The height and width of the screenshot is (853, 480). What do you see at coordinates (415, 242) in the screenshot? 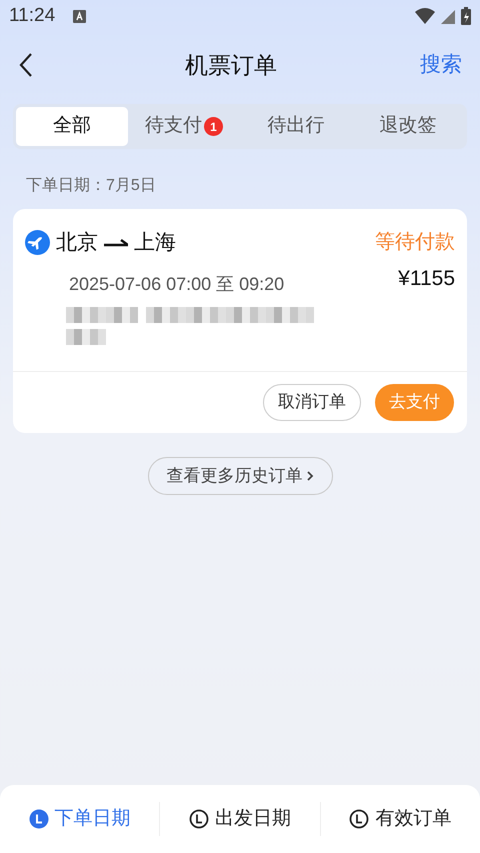
I see `order-status: 等待付款` at bounding box center [415, 242].